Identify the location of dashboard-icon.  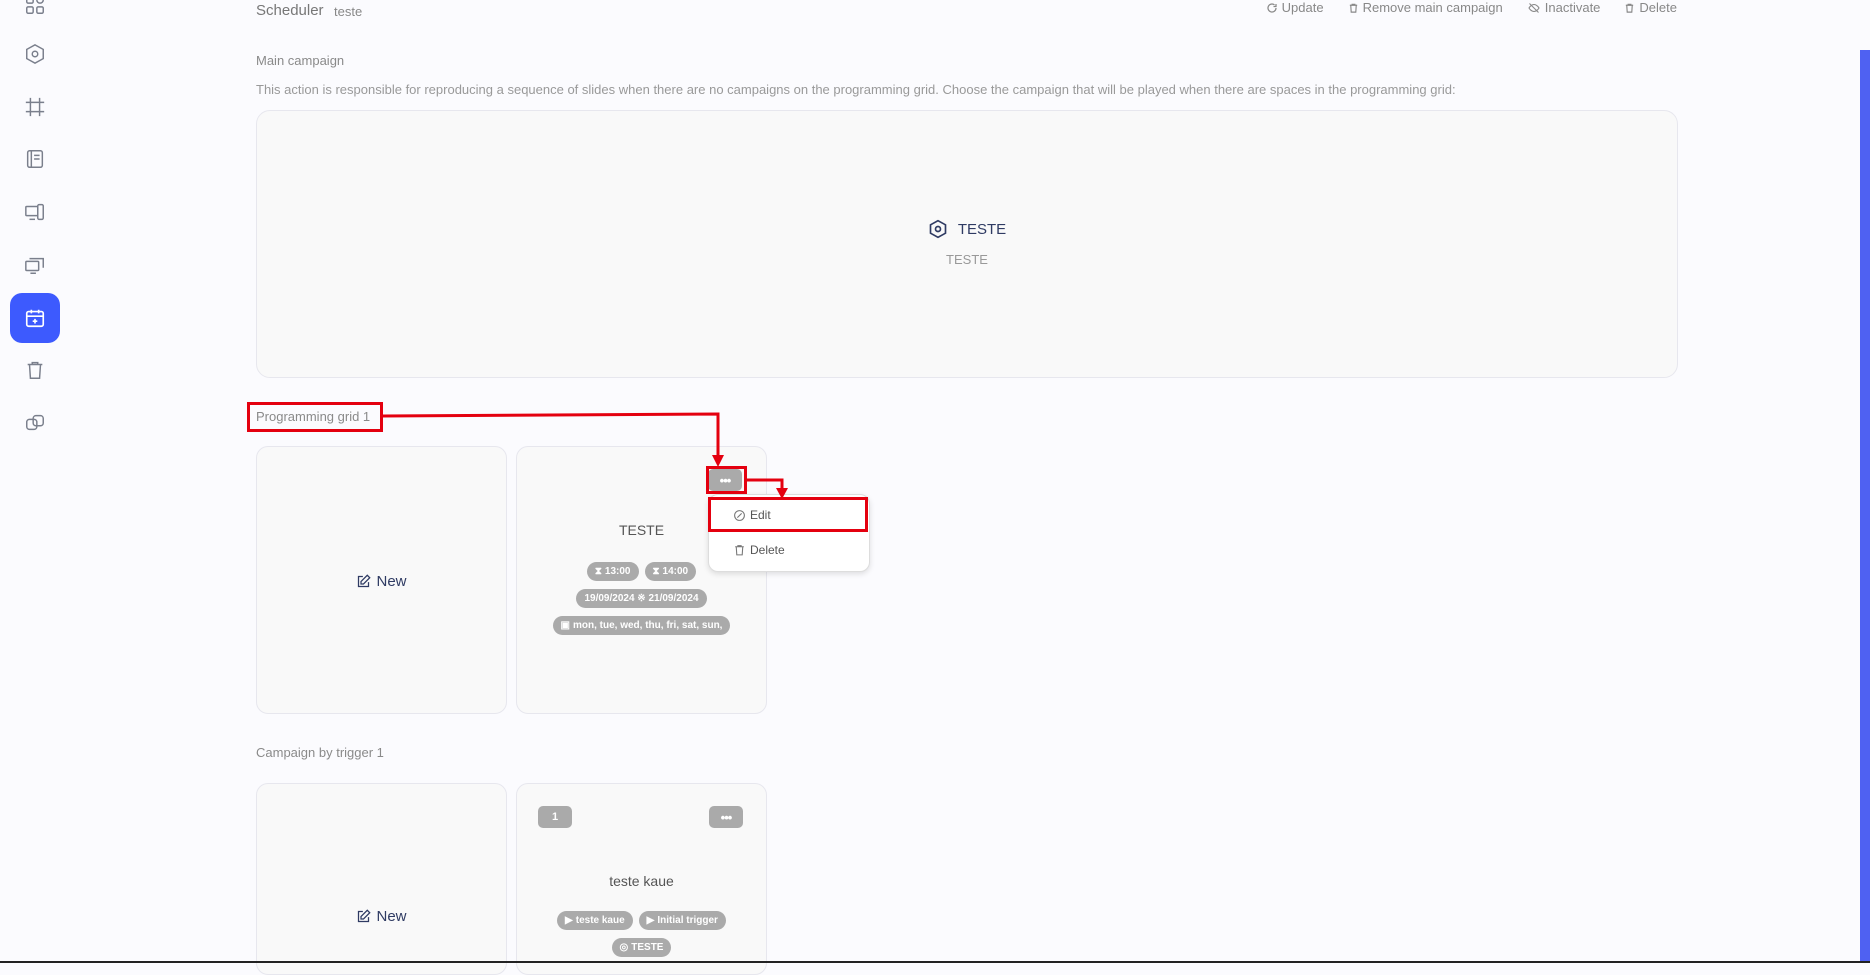
(35, 7).